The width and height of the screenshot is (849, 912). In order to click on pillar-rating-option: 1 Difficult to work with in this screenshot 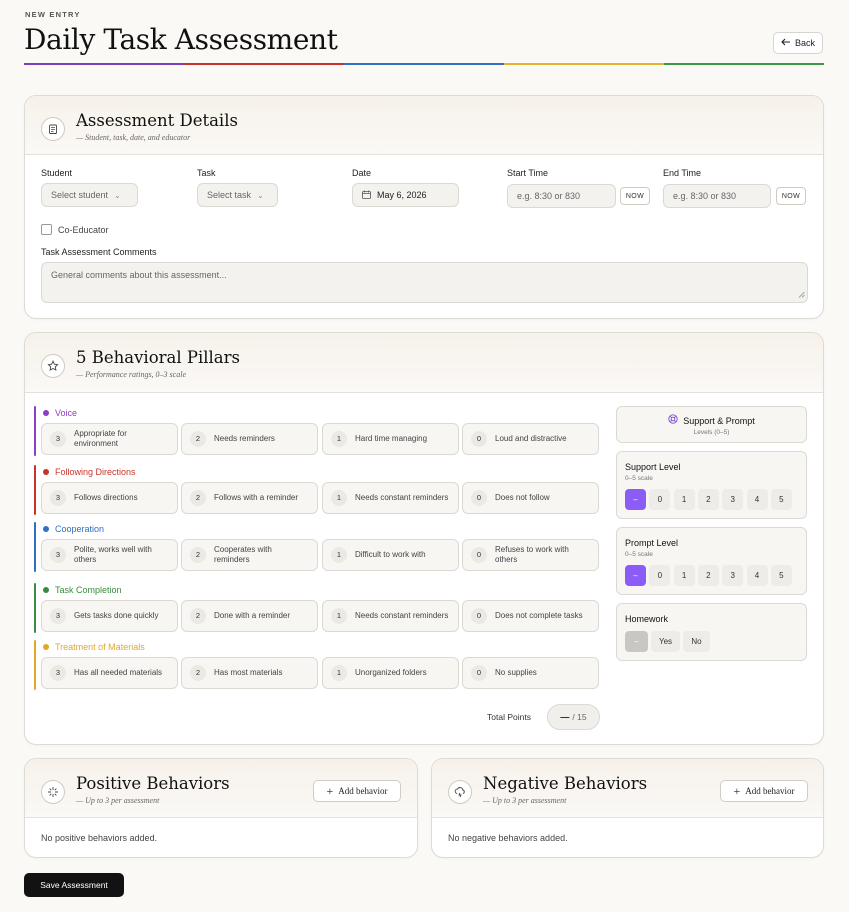, I will do `click(390, 555)`.